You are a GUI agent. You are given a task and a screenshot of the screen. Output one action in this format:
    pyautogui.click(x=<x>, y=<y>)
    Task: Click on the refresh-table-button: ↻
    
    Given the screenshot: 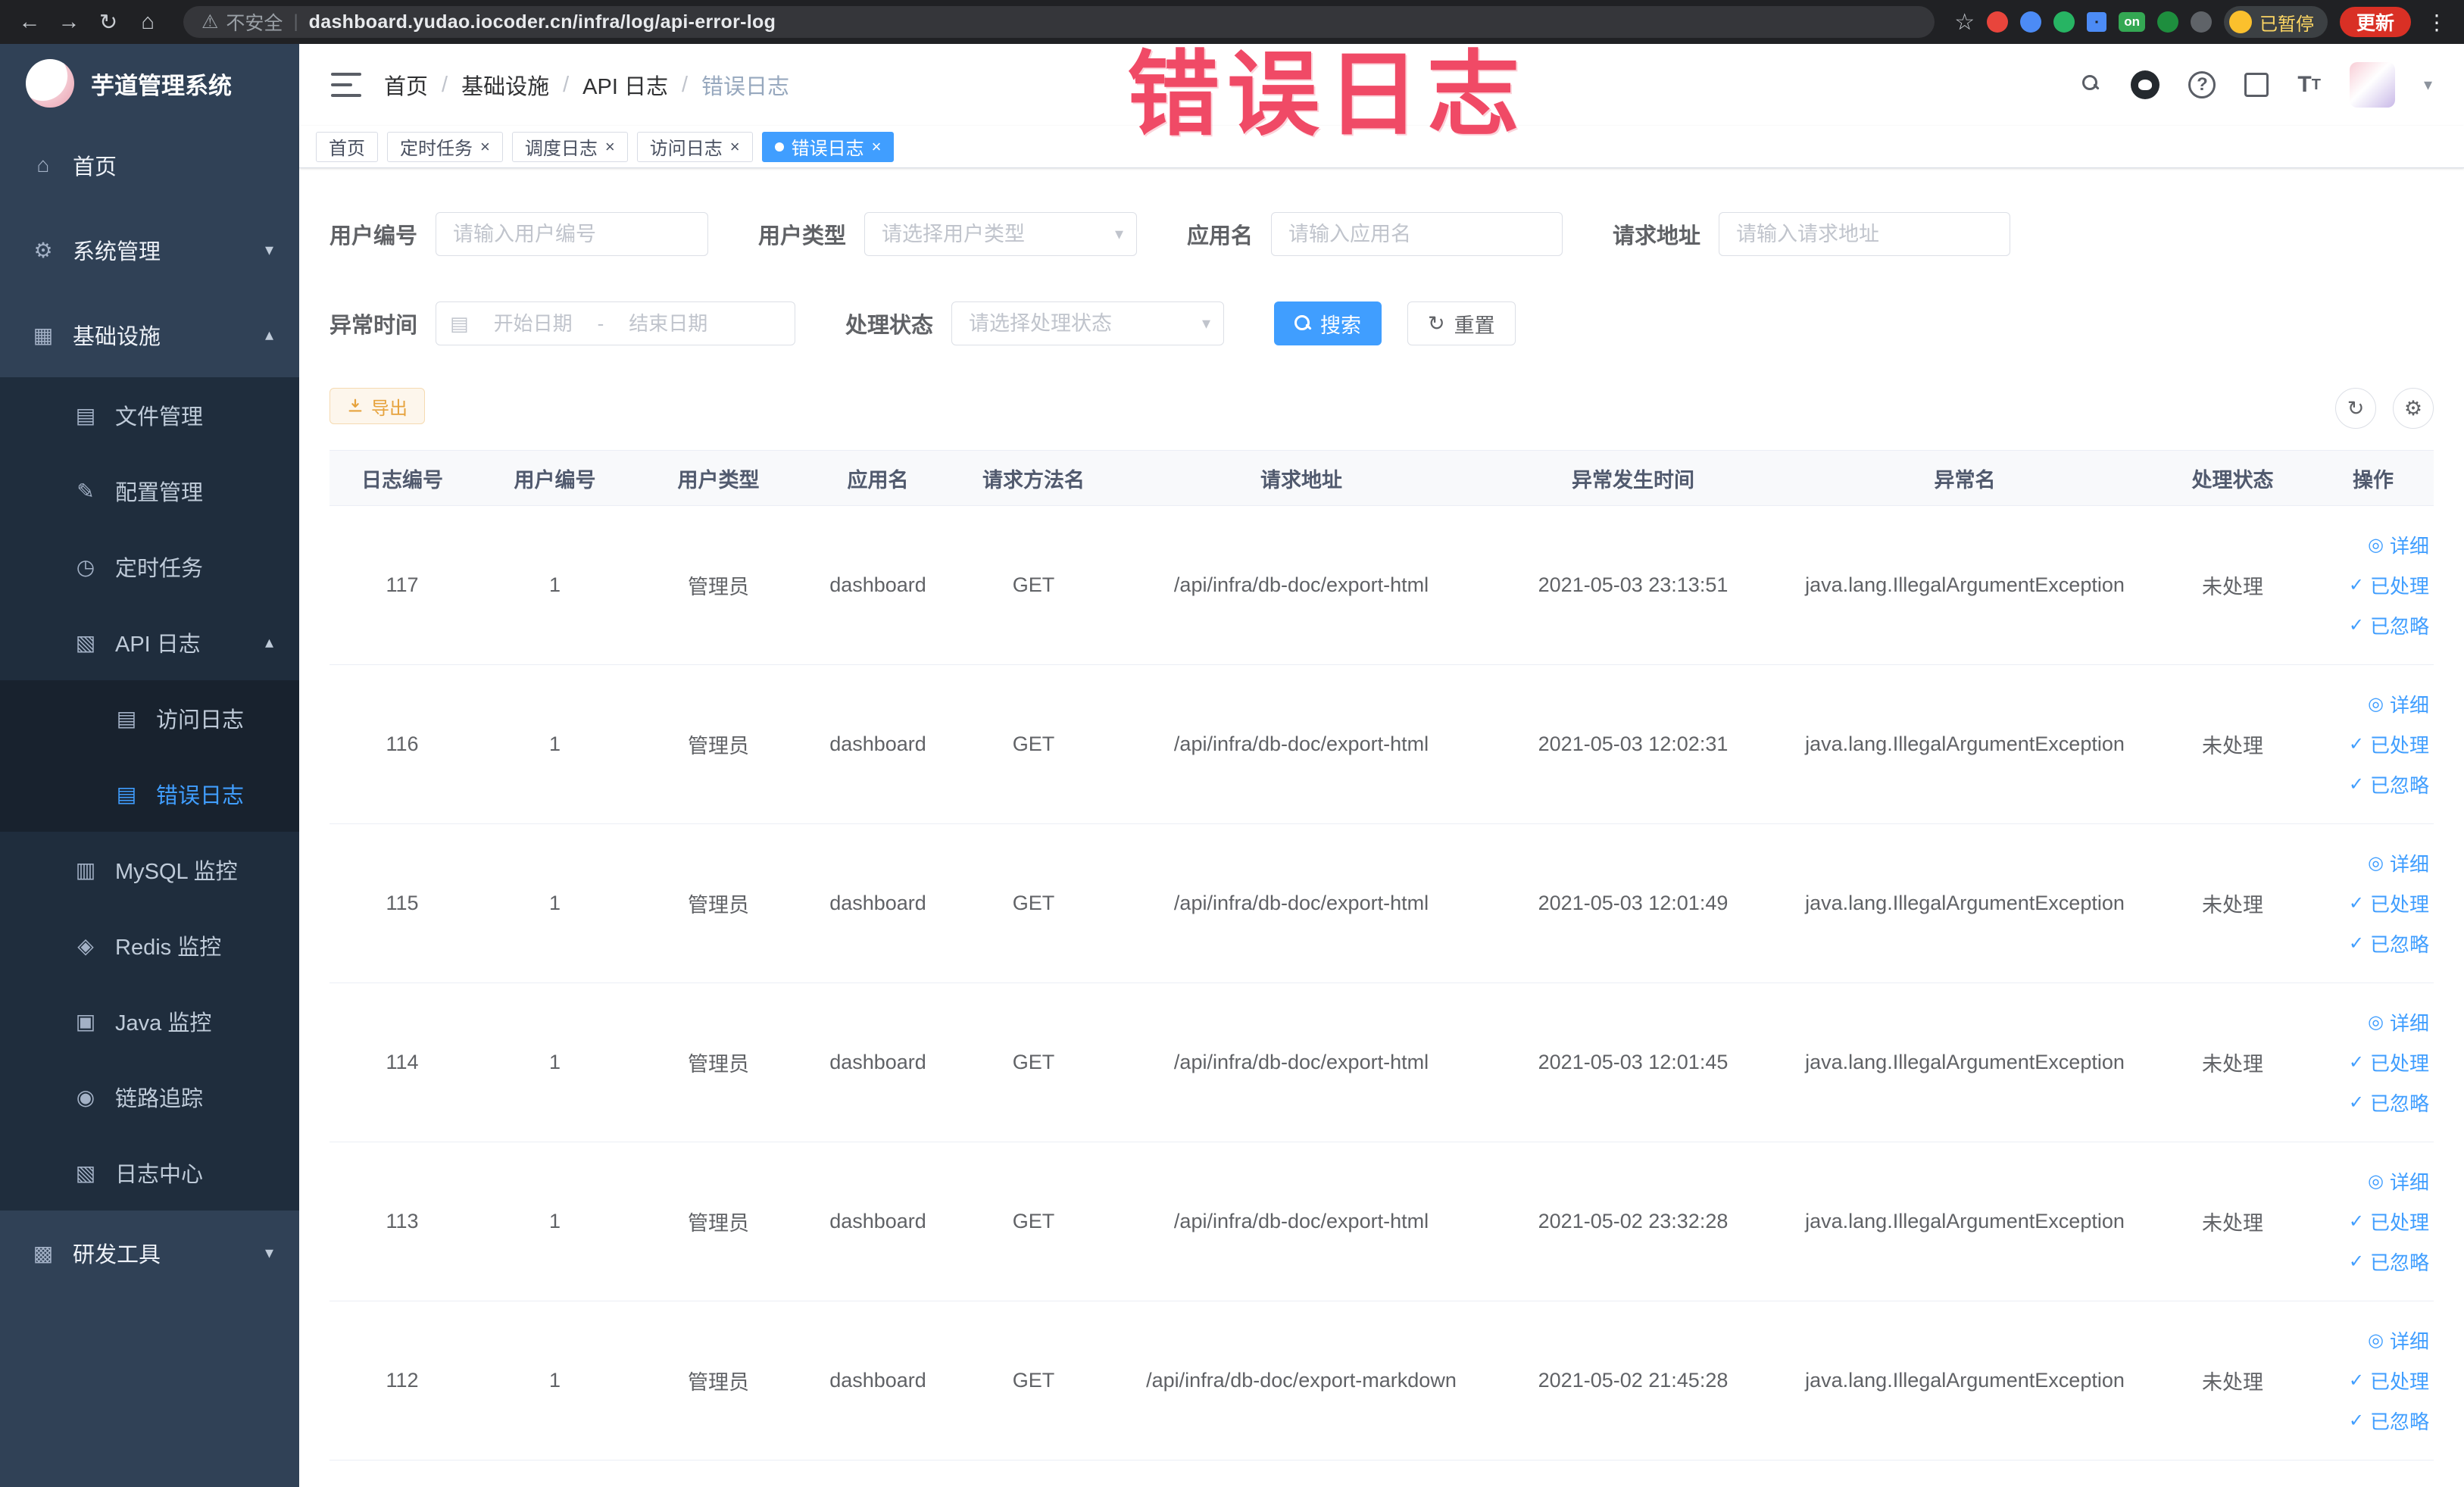 What is the action you would take?
    pyautogui.click(x=2355, y=408)
    